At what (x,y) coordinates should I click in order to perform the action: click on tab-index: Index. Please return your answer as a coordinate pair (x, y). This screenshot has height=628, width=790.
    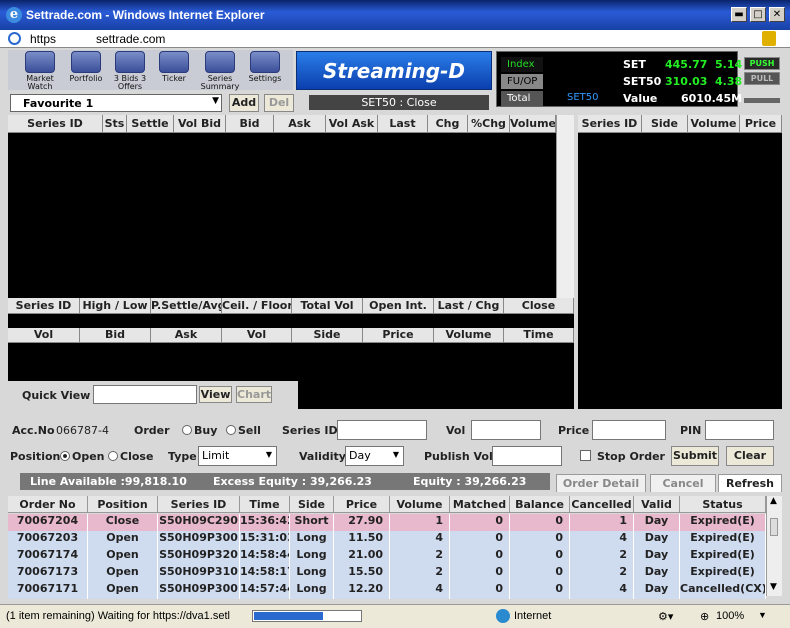
    Looking at the image, I should click on (522, 64).